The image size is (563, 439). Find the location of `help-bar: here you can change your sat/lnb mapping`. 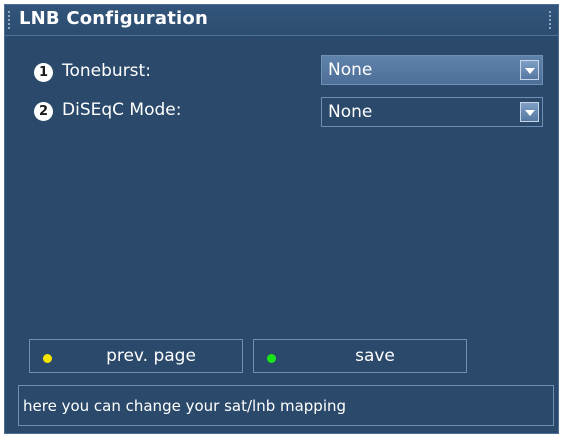

help-bar: here you can change your sat/lnb mapping is located at coordinates (286, 405).